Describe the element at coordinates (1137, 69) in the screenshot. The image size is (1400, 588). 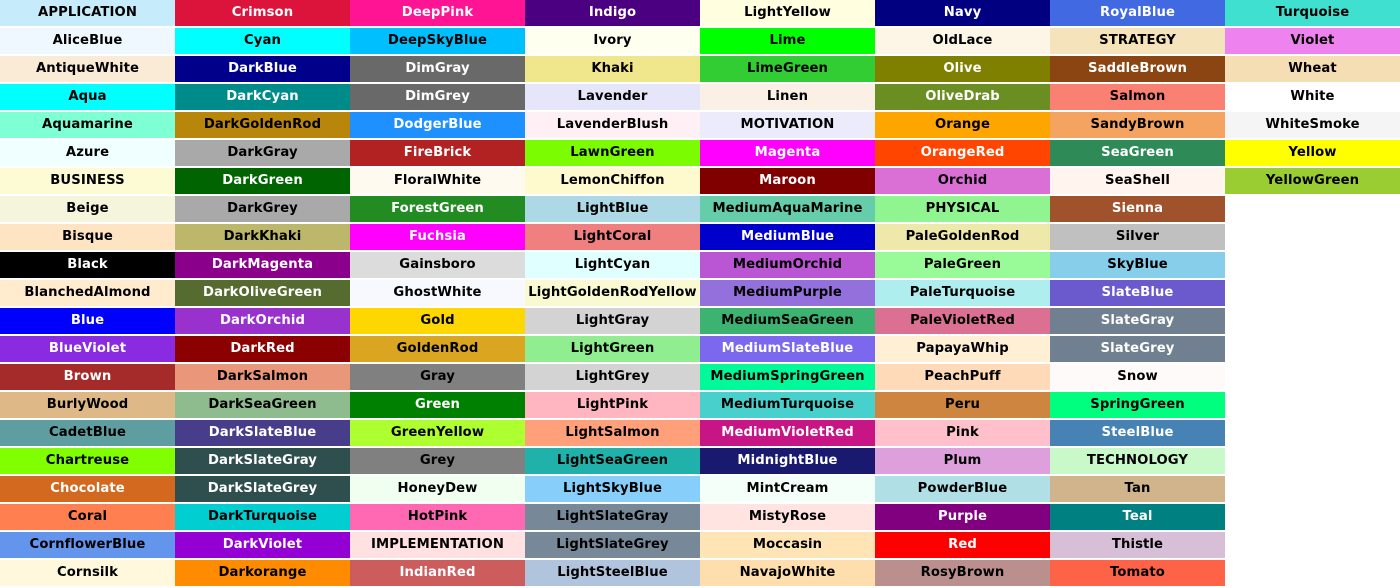
I see `color-swatch: SaddleBrown` at that location.